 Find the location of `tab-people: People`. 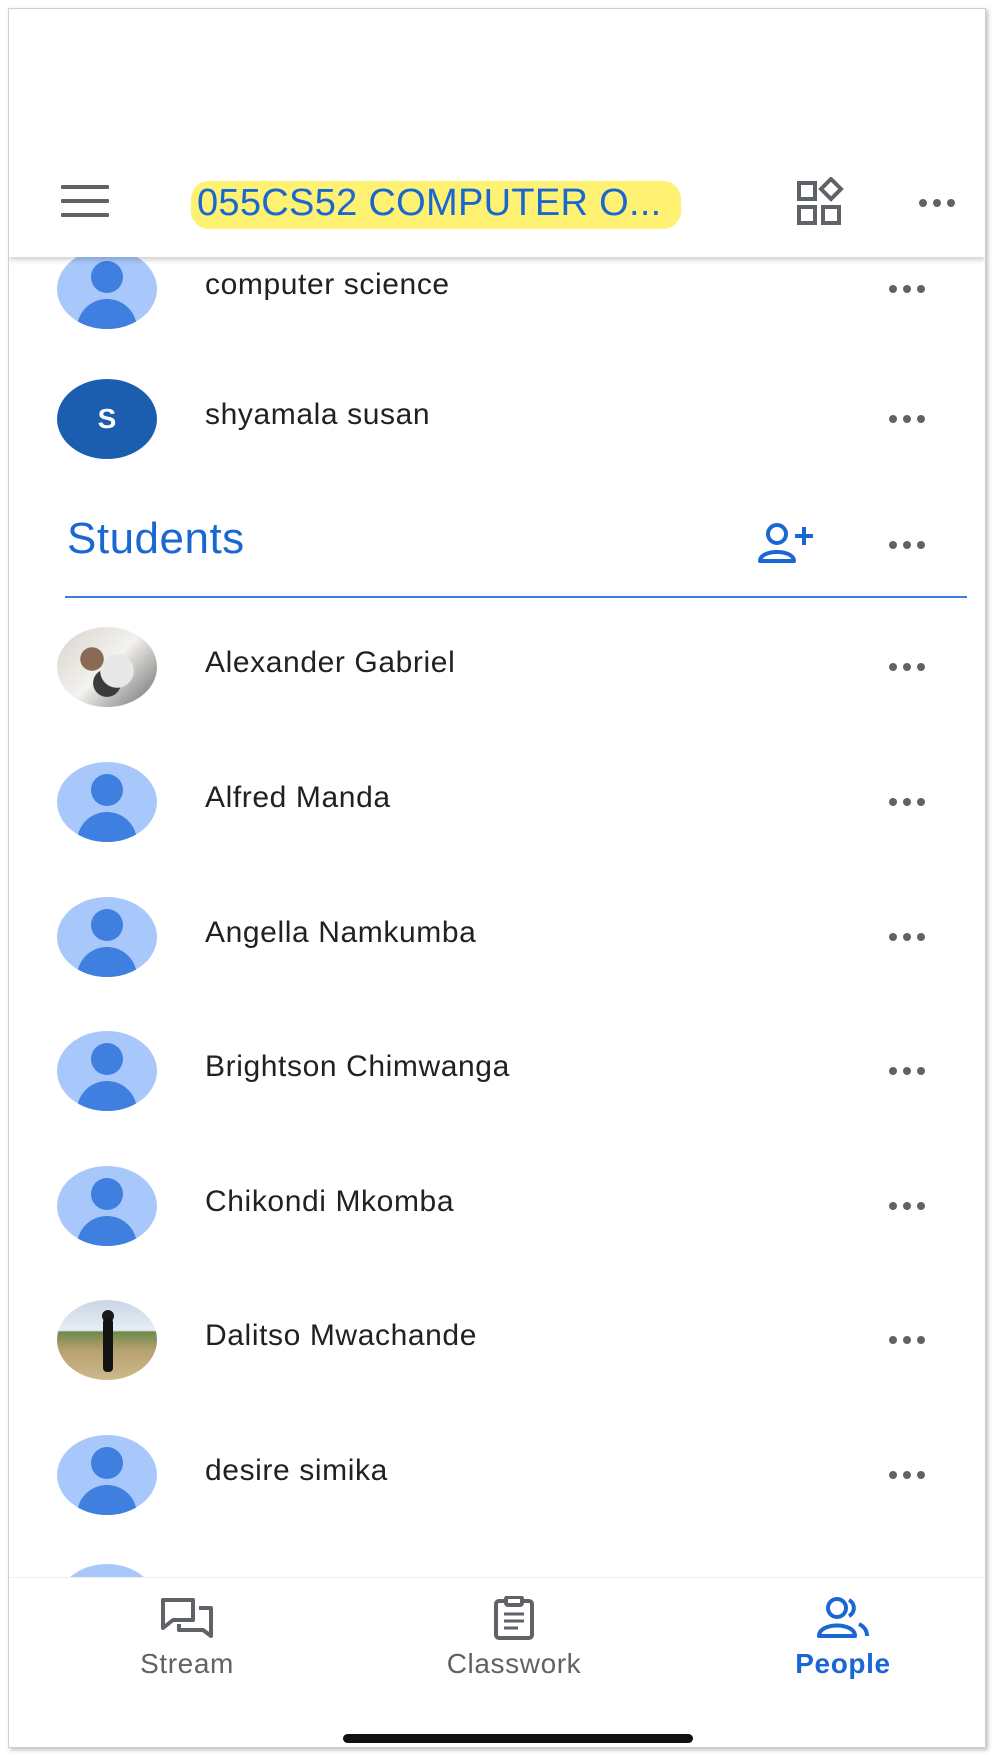

tab-people: People is located at coordinates (843, 1646).